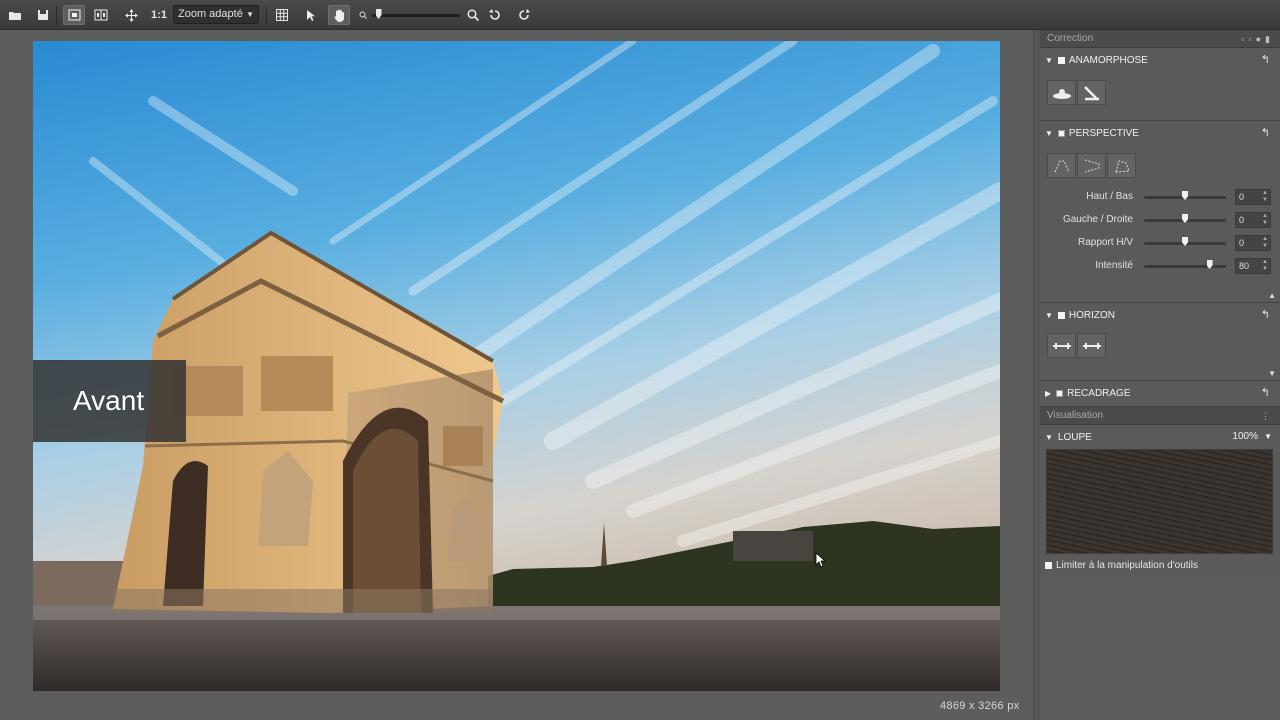 This screenshot has height=720, width=1280. Describe the element at coordinates (820, 560) in the screenshot. I see `mouse-cursor-icon` at that location.